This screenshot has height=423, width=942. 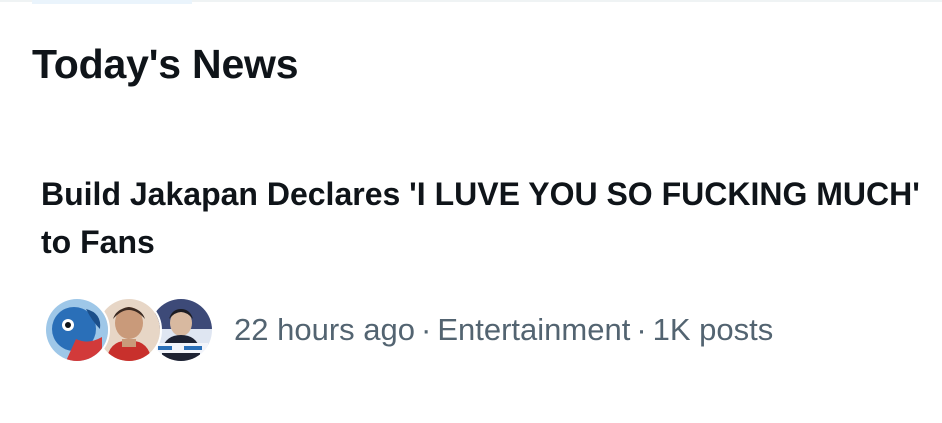 I want to click on blue-character-avatar, so click(x=77, y=330).